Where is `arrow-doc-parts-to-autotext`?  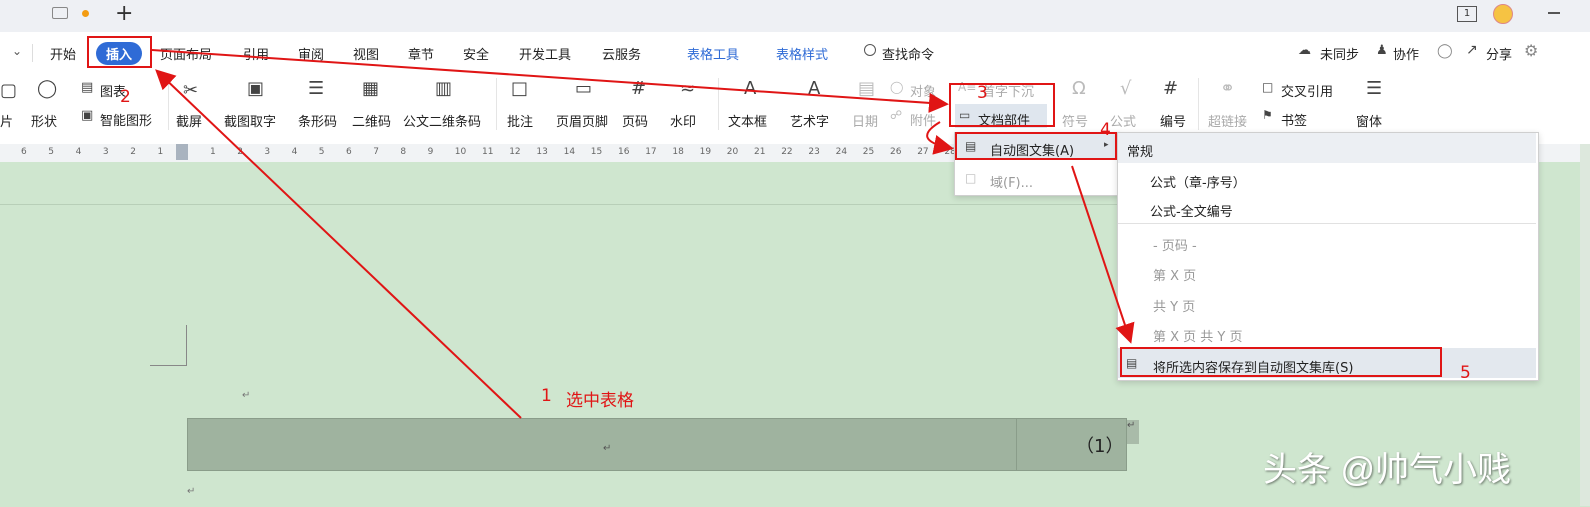 arrow-doc-parts-to-autotext is located at coordinates (940, 138).